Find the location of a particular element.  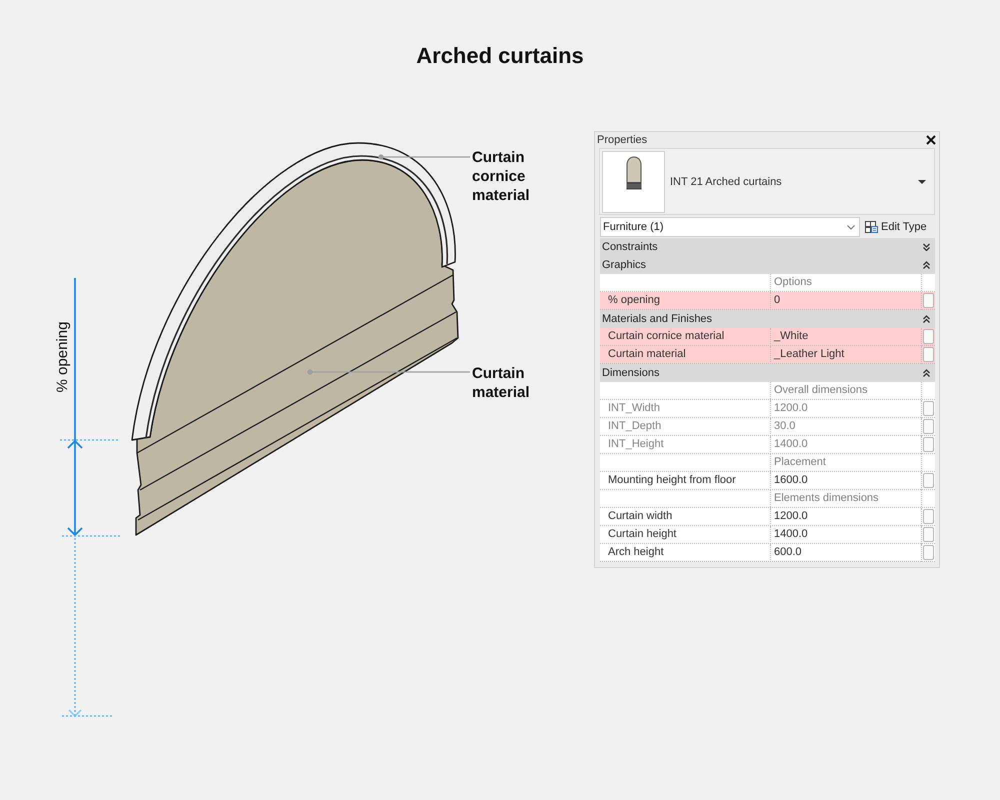

subheading-label: Elements dimensions is located at coordinates (845, 498).